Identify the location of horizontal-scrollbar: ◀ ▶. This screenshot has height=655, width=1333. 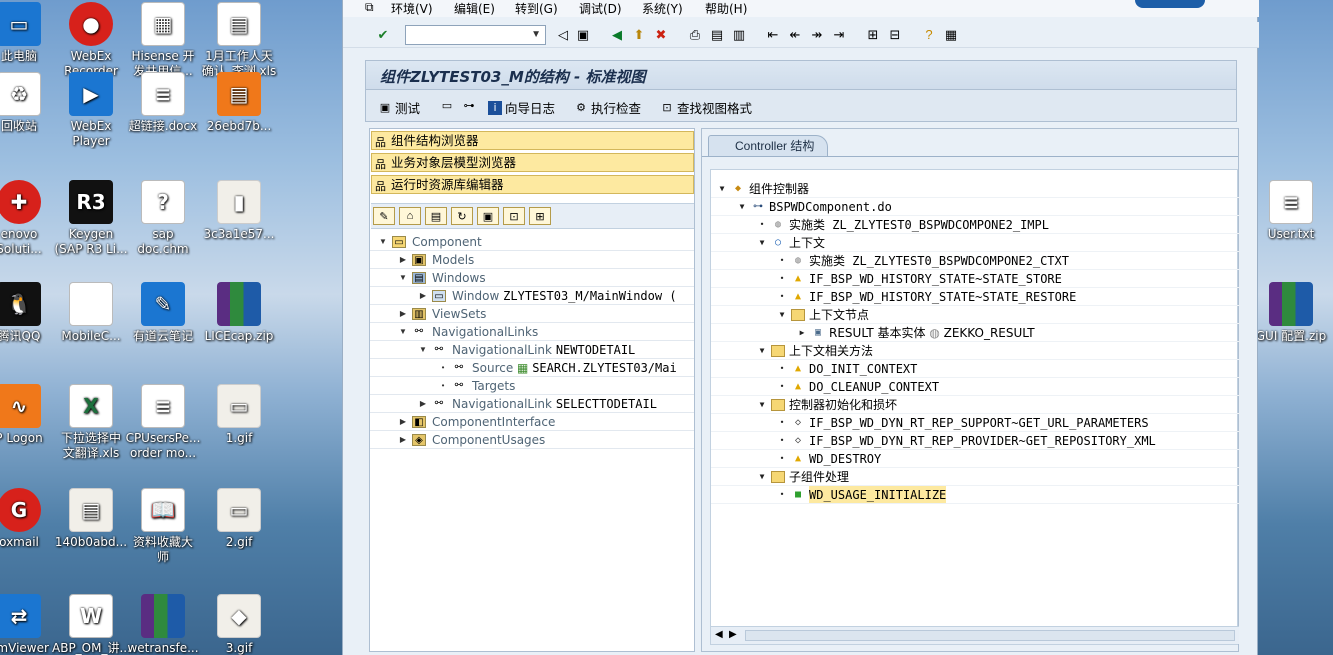
(975, 635).